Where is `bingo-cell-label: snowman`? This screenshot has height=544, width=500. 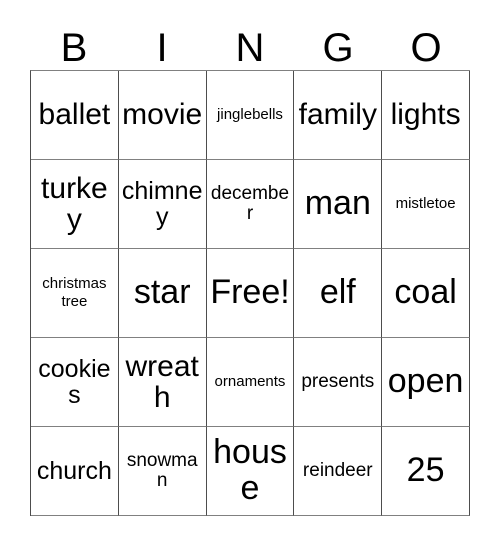 bingo-cell-label: snowman is located at coordinates (162, 470).